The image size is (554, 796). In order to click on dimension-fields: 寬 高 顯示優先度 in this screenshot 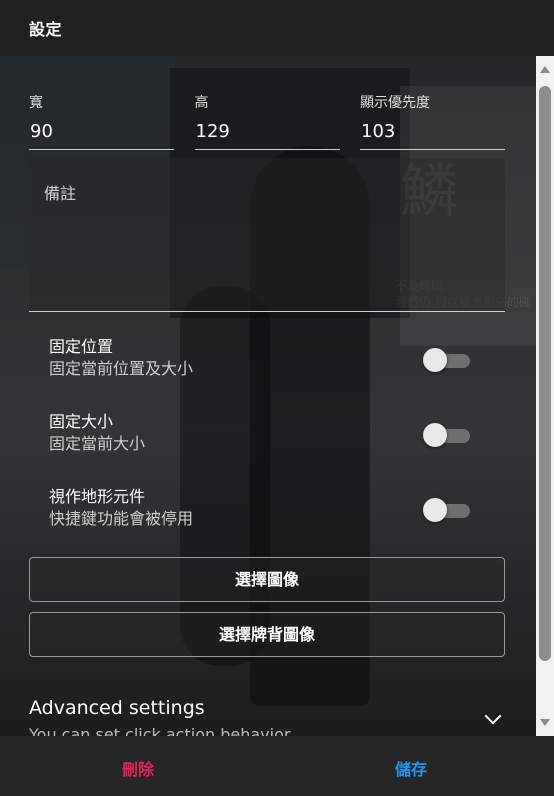, I will do `click(267, 121)`.